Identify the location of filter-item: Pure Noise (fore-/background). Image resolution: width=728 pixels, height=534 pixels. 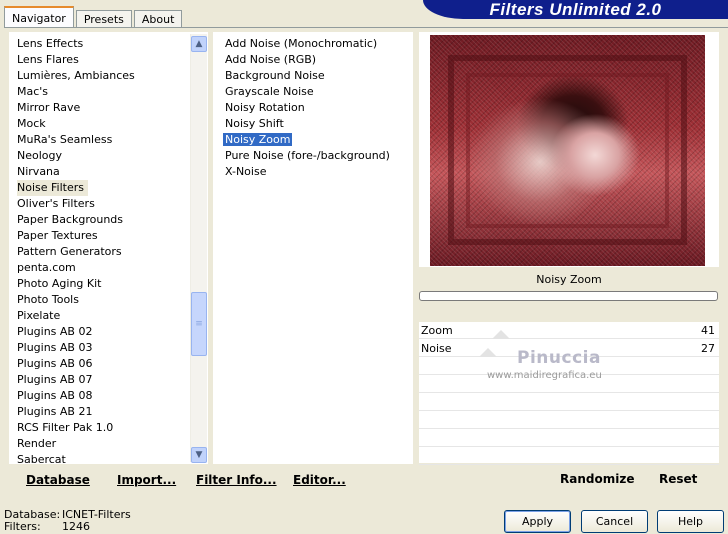
(315, 156).